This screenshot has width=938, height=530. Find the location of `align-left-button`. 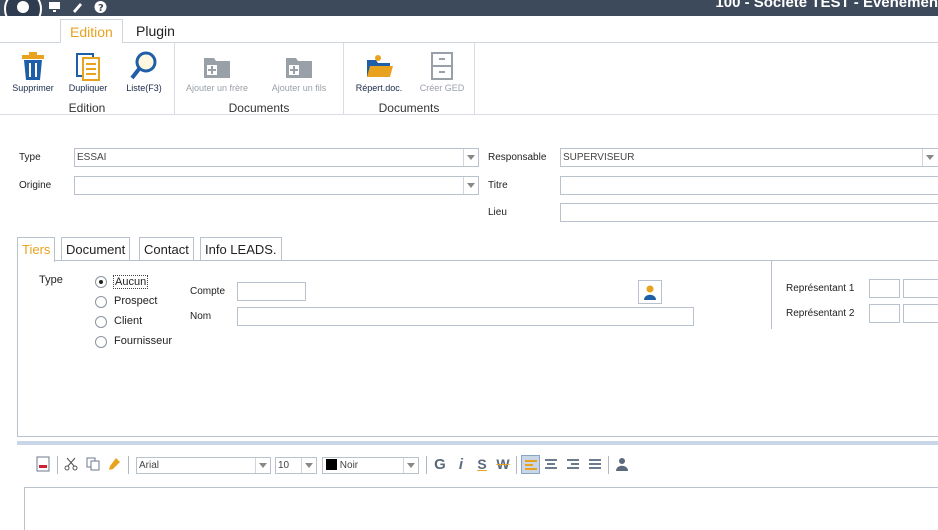

align-left-button is located at coordinates (530, 464).